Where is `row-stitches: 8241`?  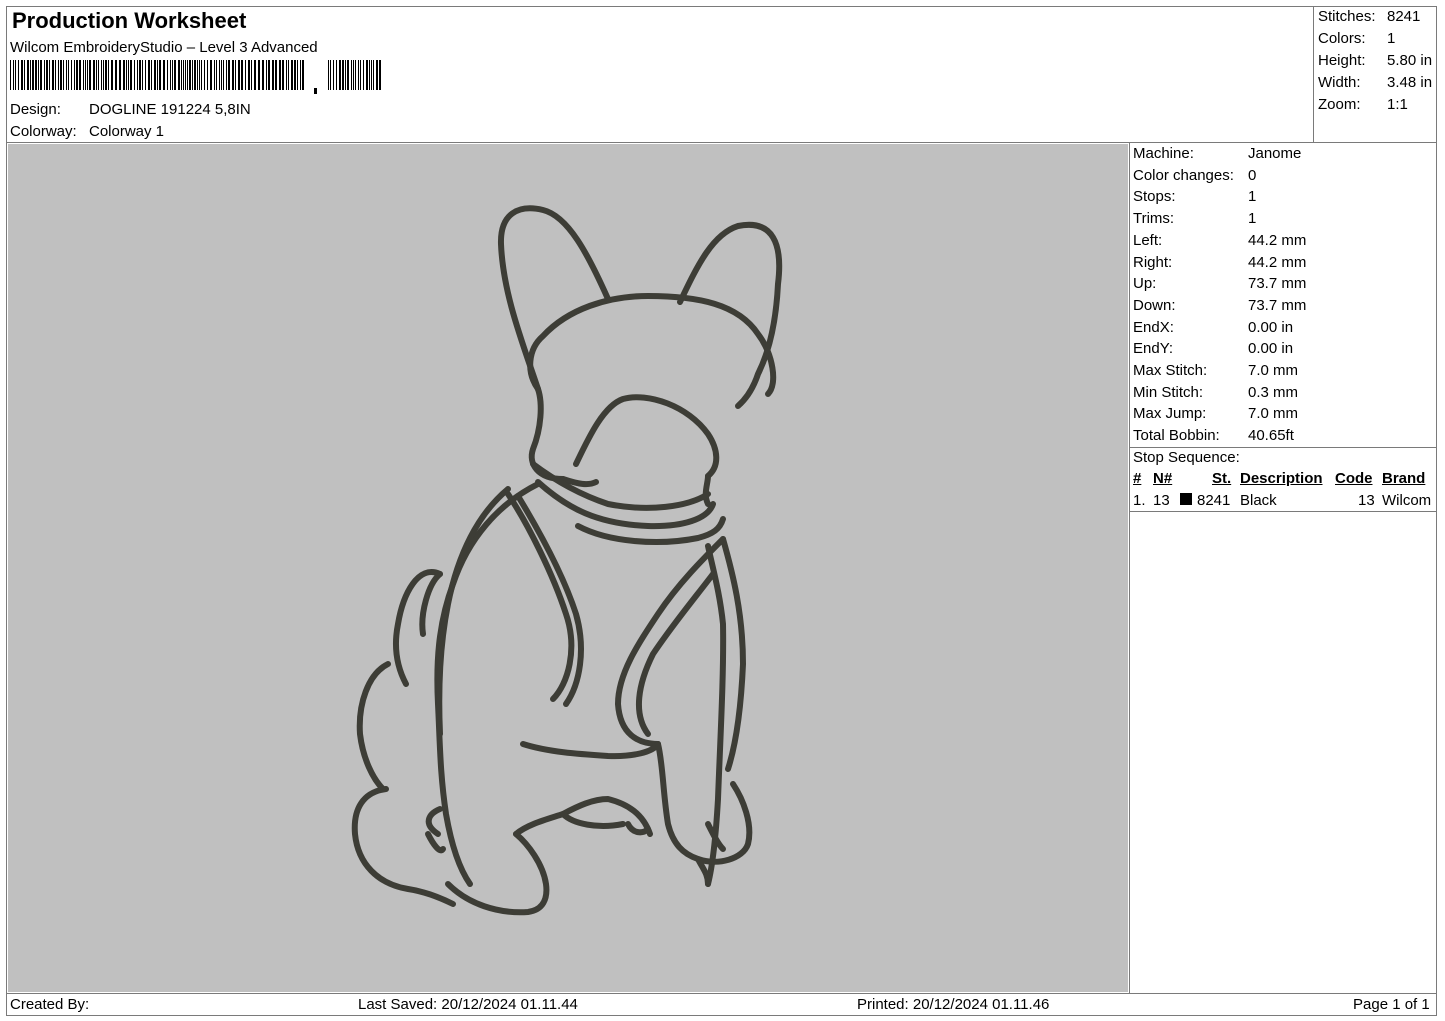 row-stitches: 8241 is located at coordinates (1214, 500).